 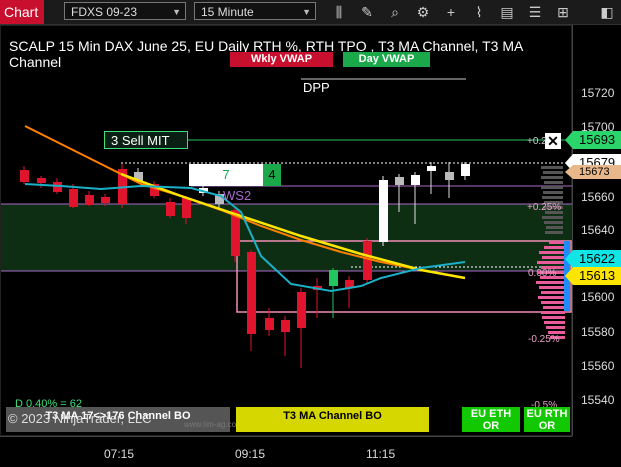 I want to click on x-tick: 07:15, so click(x=119, y=454).